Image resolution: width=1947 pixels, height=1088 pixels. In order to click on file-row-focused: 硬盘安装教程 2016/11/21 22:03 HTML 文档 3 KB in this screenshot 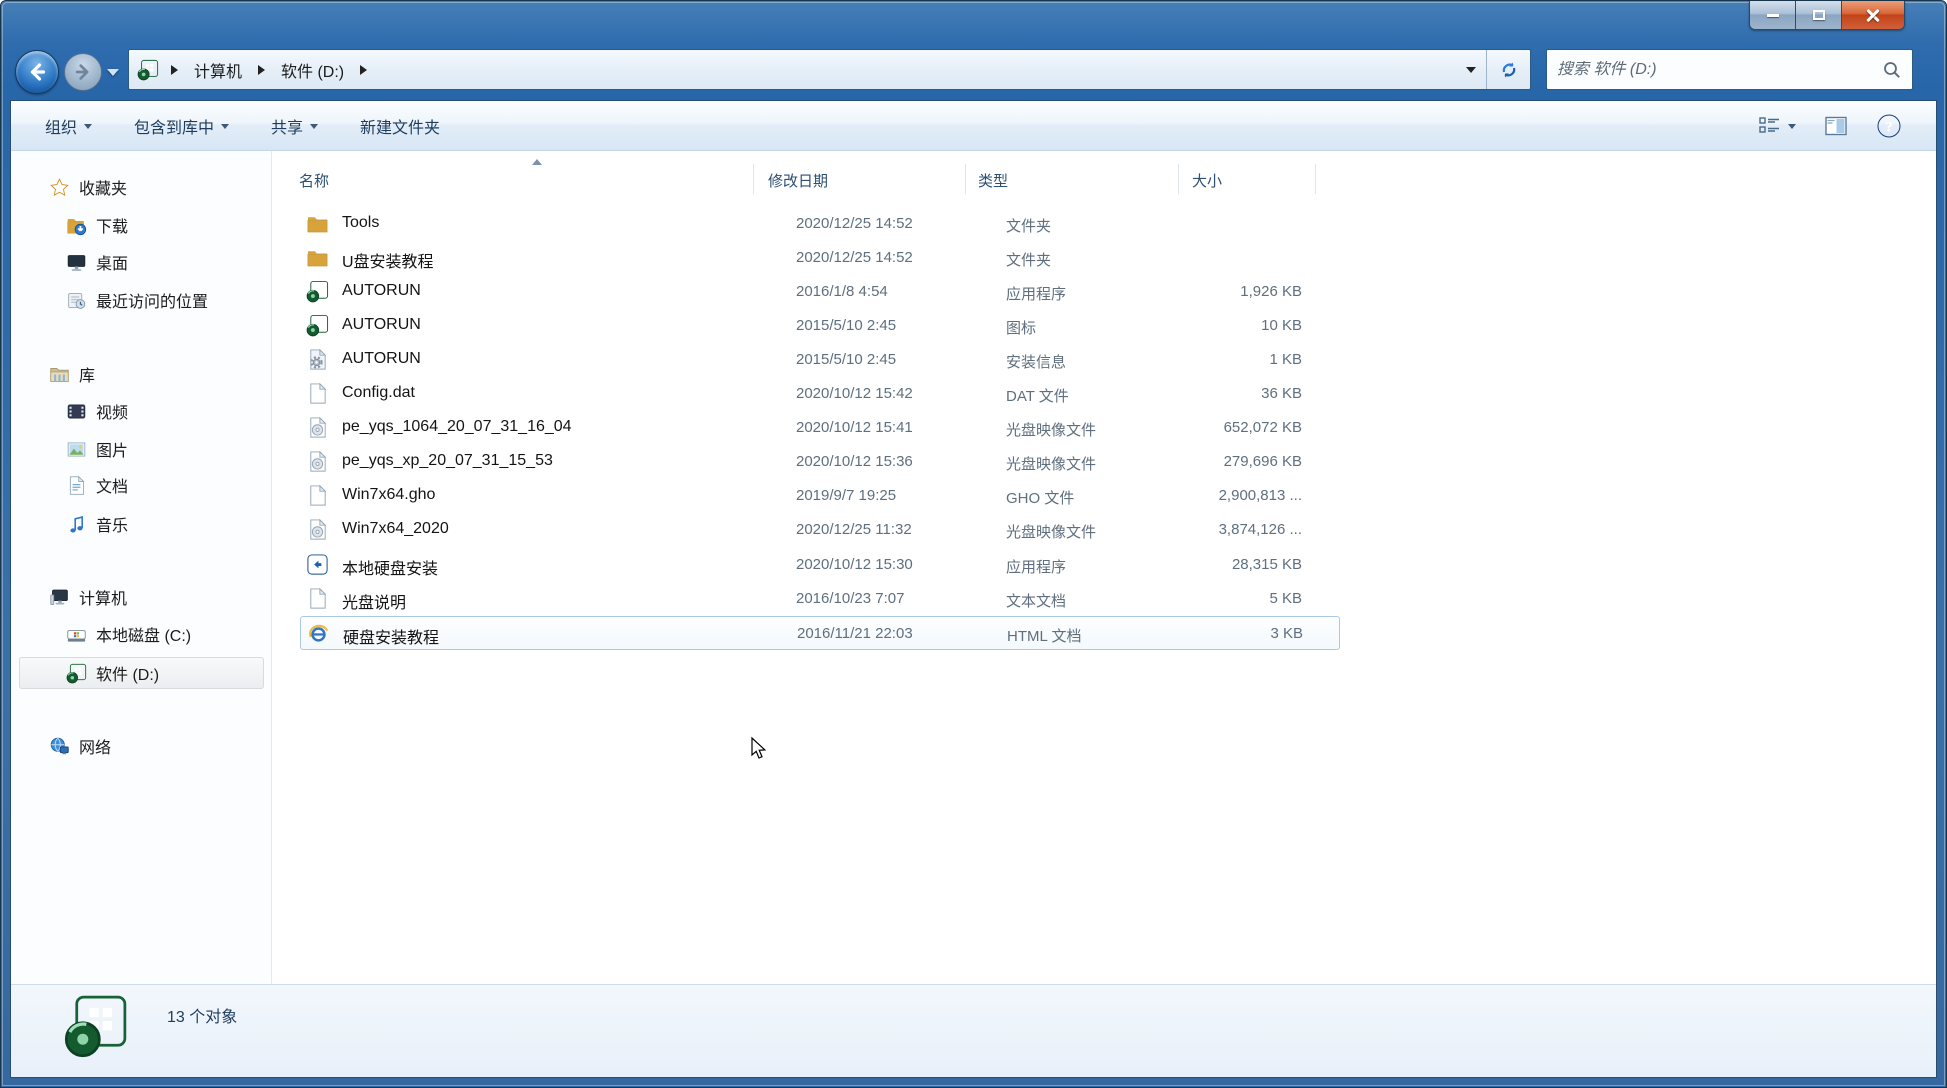, I will do `click(820, 633)`.